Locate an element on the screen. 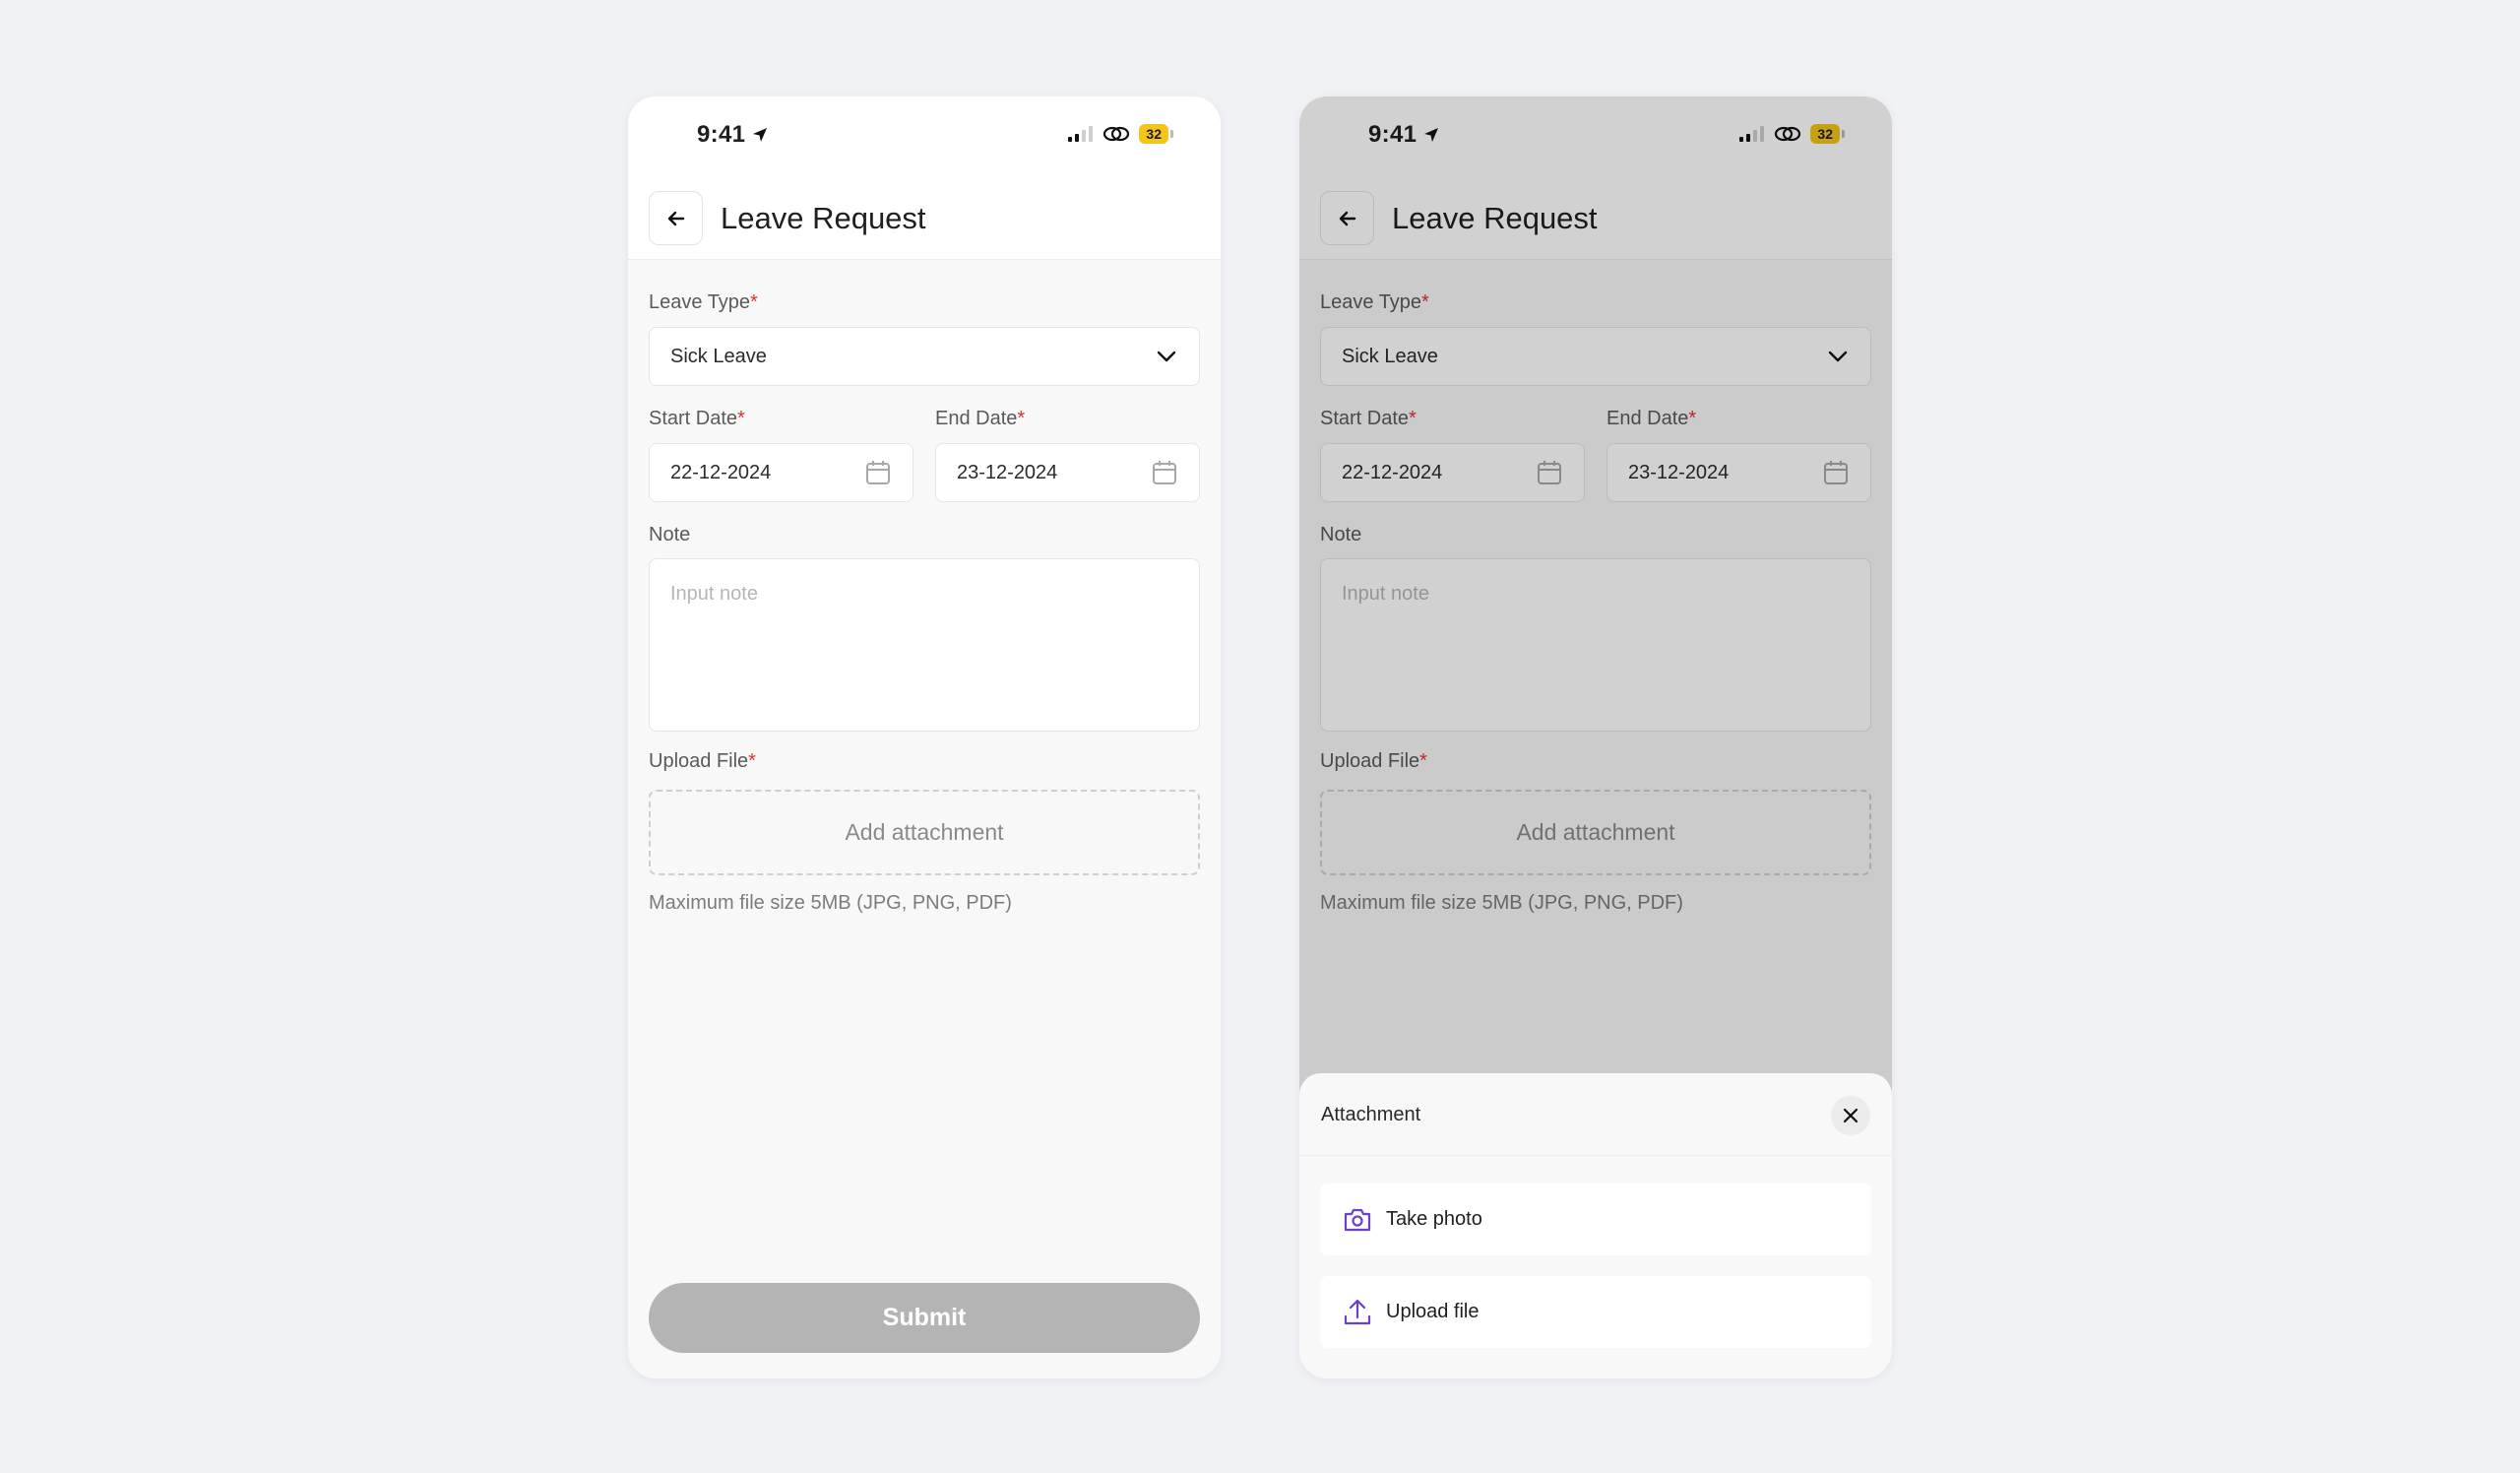 The width and height of the screenshot is (2520, 1473). status-bar: 9:41 32 is located at coordinates (924, 136).